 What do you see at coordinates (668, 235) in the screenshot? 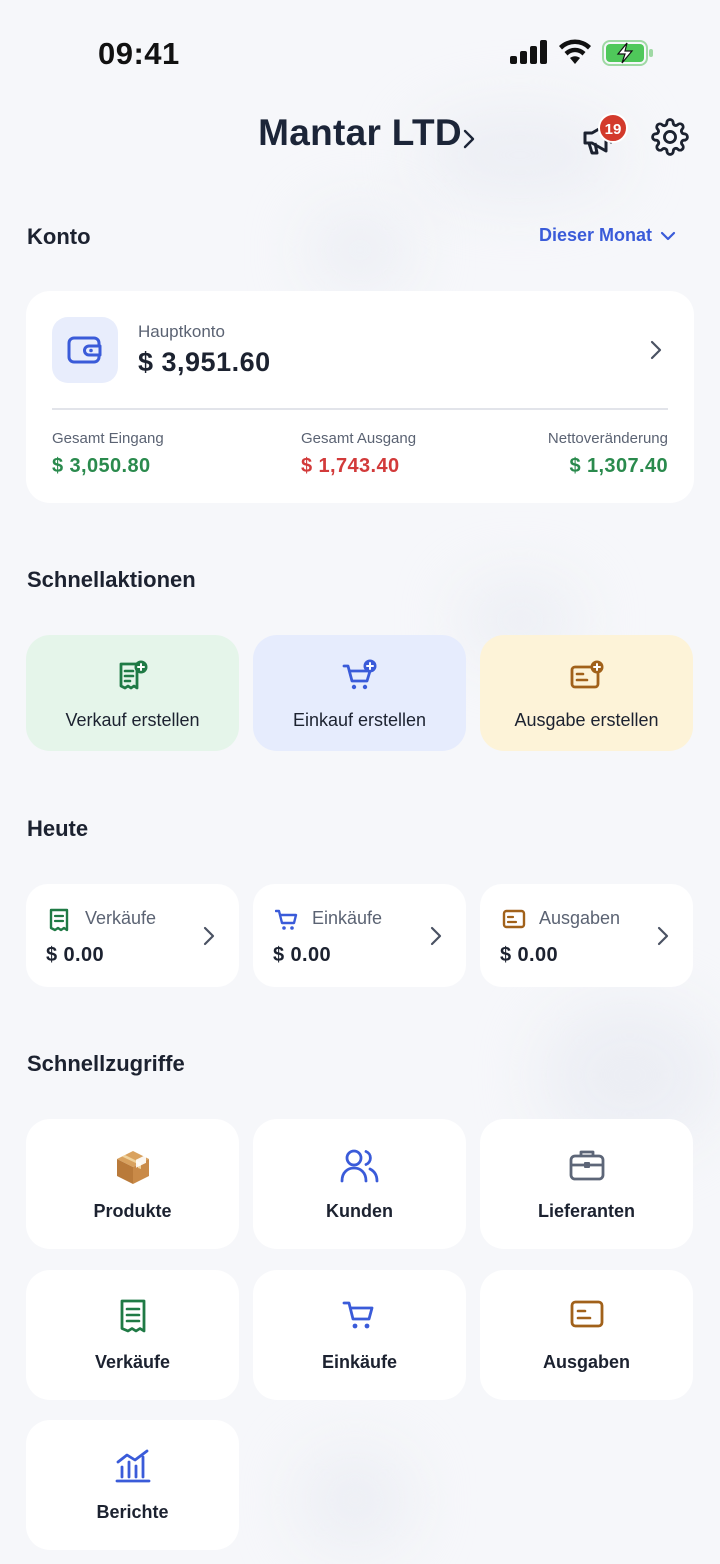
I see `chevron-down-icon` at bounding box center [668, 235].